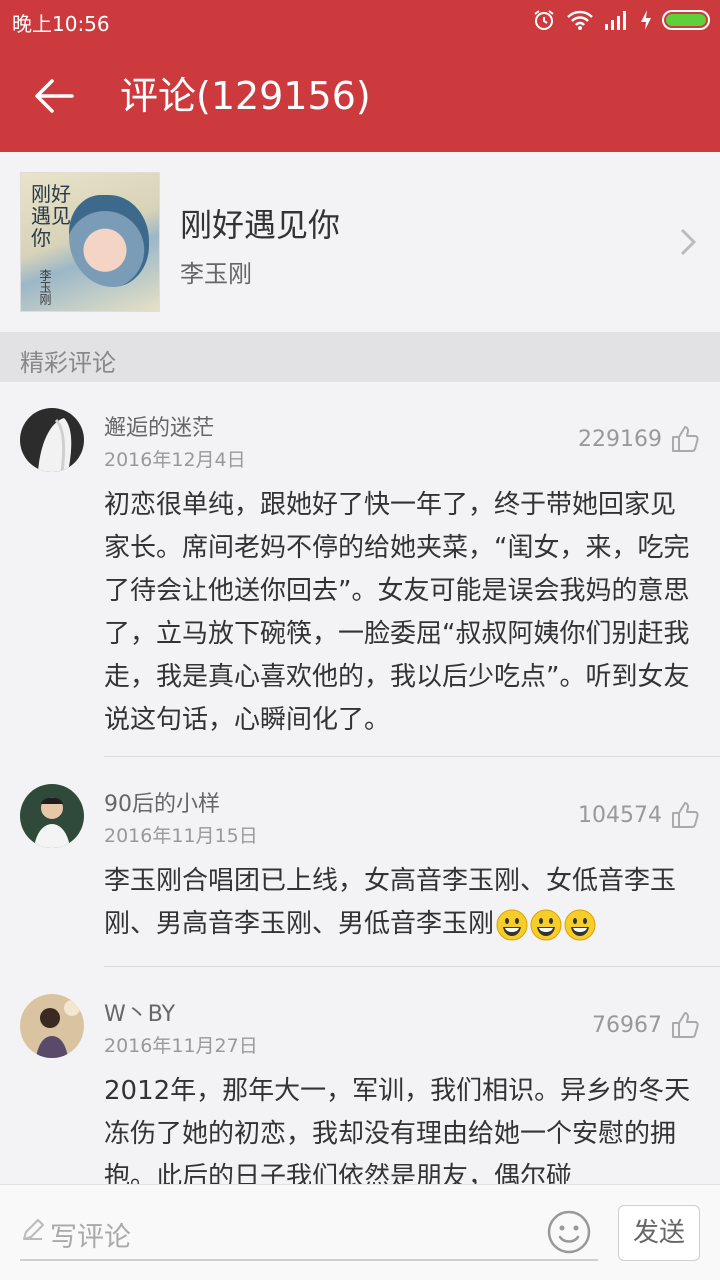  I want to click on signal-icon, so click(615, 20).